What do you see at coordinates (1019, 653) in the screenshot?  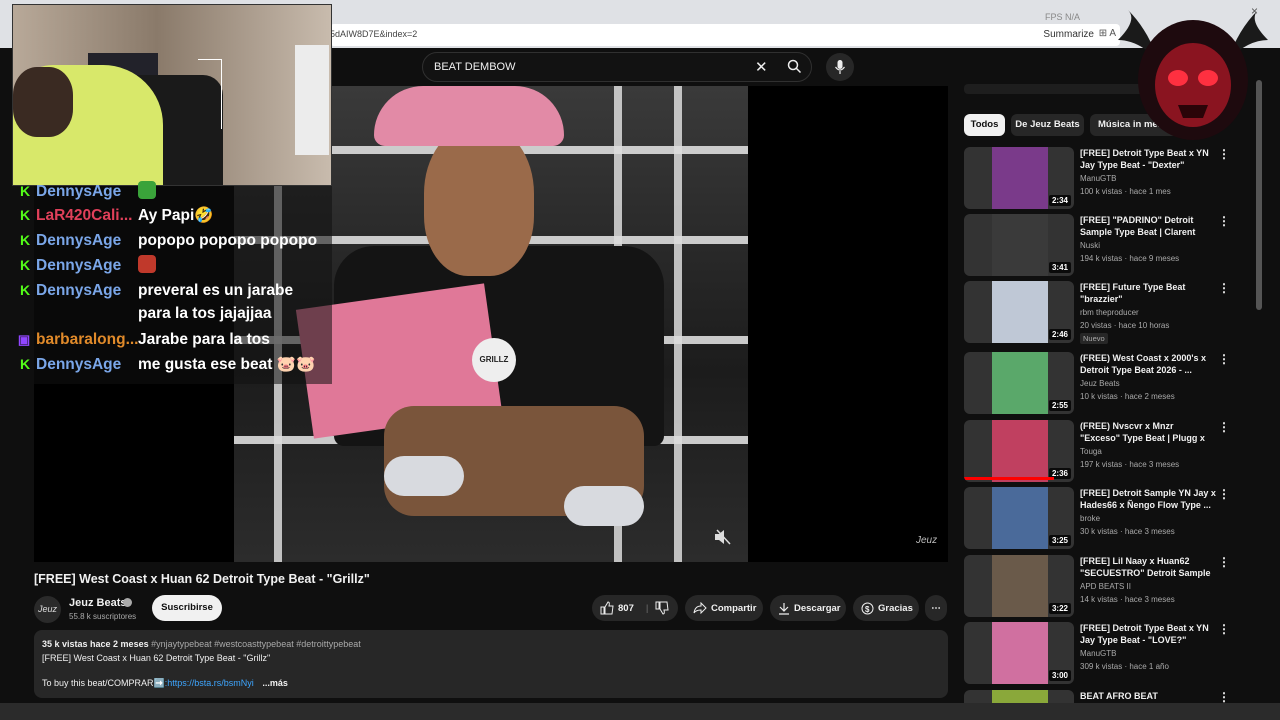 I see `recommendation-thumbnail: 3:00` at bounding box center [1019, 653].